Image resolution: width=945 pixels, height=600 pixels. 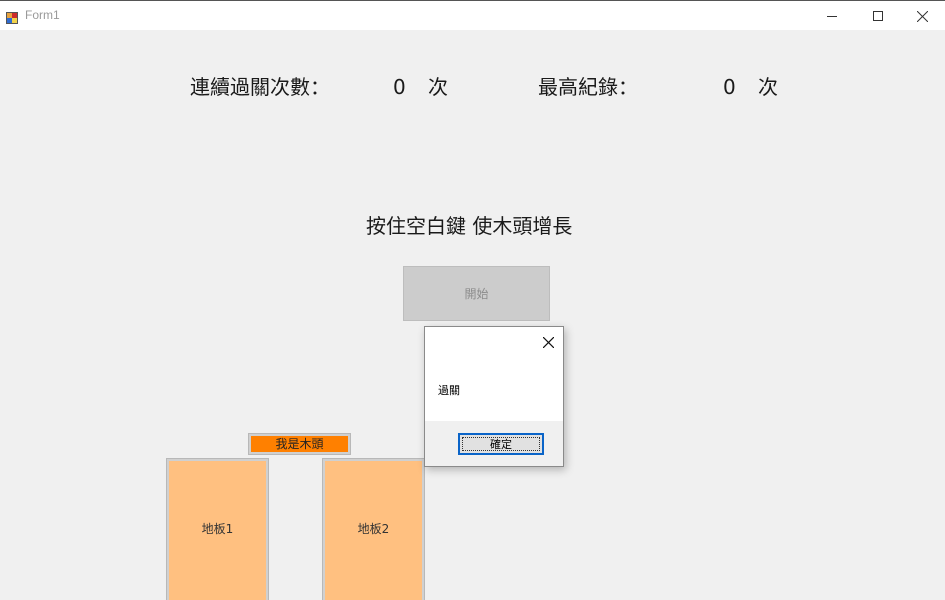 I want to click on ok-button: 確定, so click(x=501, y=444).